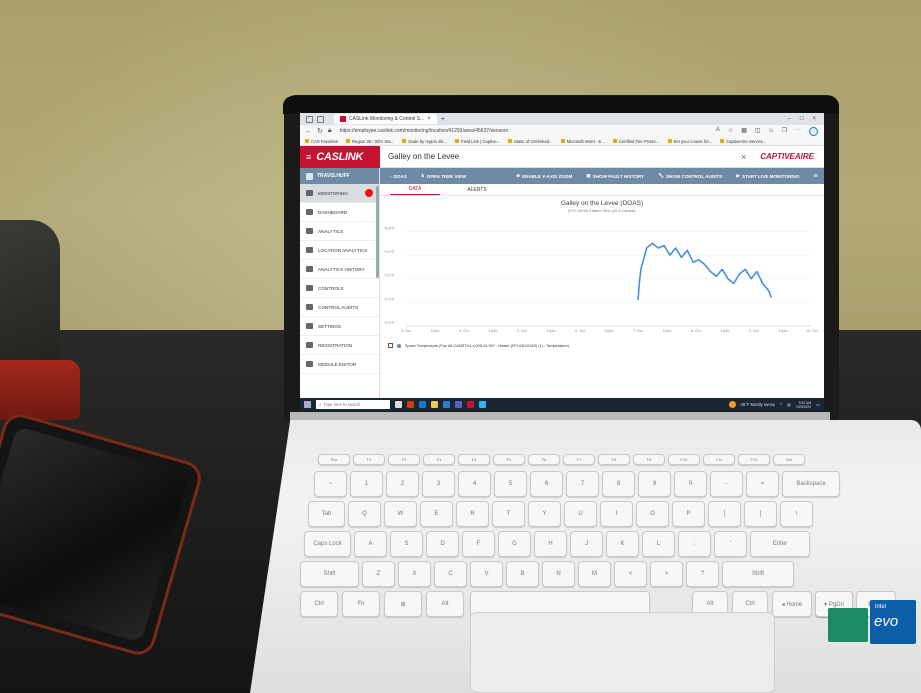  I want to click on keyboard-key: F4, so click(474, 459).